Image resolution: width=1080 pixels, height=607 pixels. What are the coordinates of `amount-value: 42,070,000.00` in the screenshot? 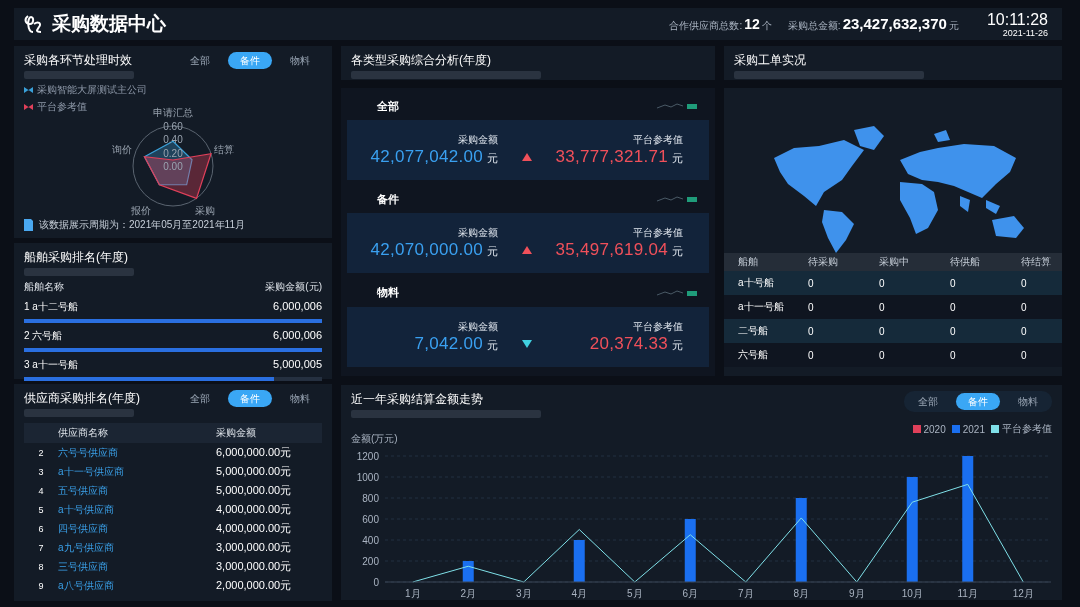 It's located at (426, 250).